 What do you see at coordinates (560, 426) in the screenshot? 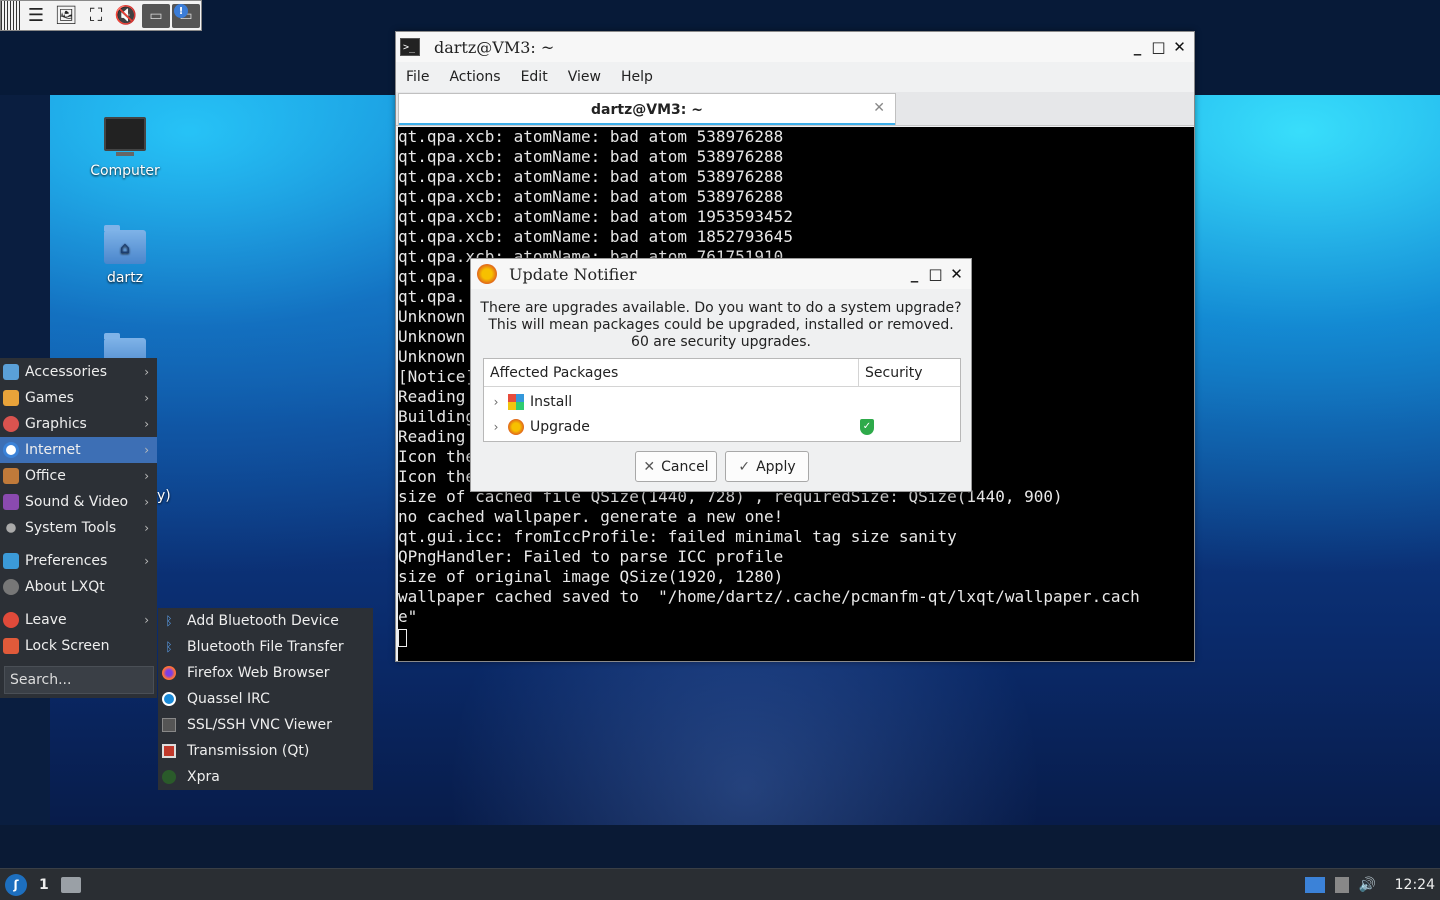
I see `tree-row-label: Upgrade` at bounding box center [560, 426].